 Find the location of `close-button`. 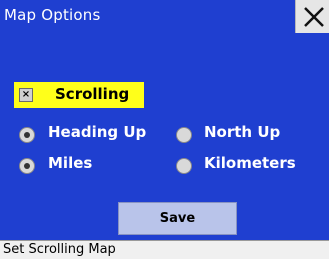

close-button is located at coordinates (312, 16).